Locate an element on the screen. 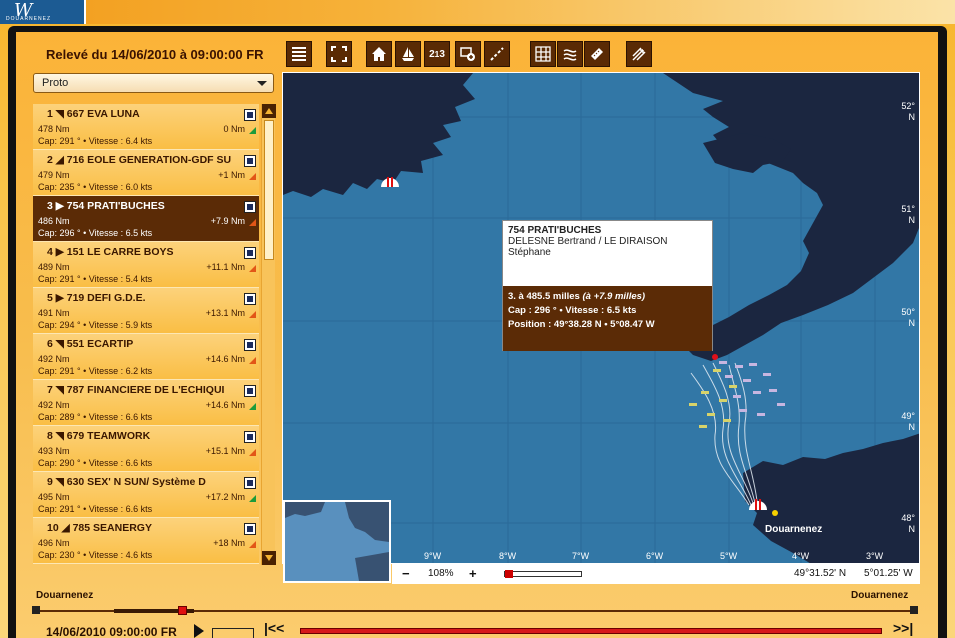 The height and width of the screenshot is (638, 955). category-select: Proto is located at coordinates (153, 83).